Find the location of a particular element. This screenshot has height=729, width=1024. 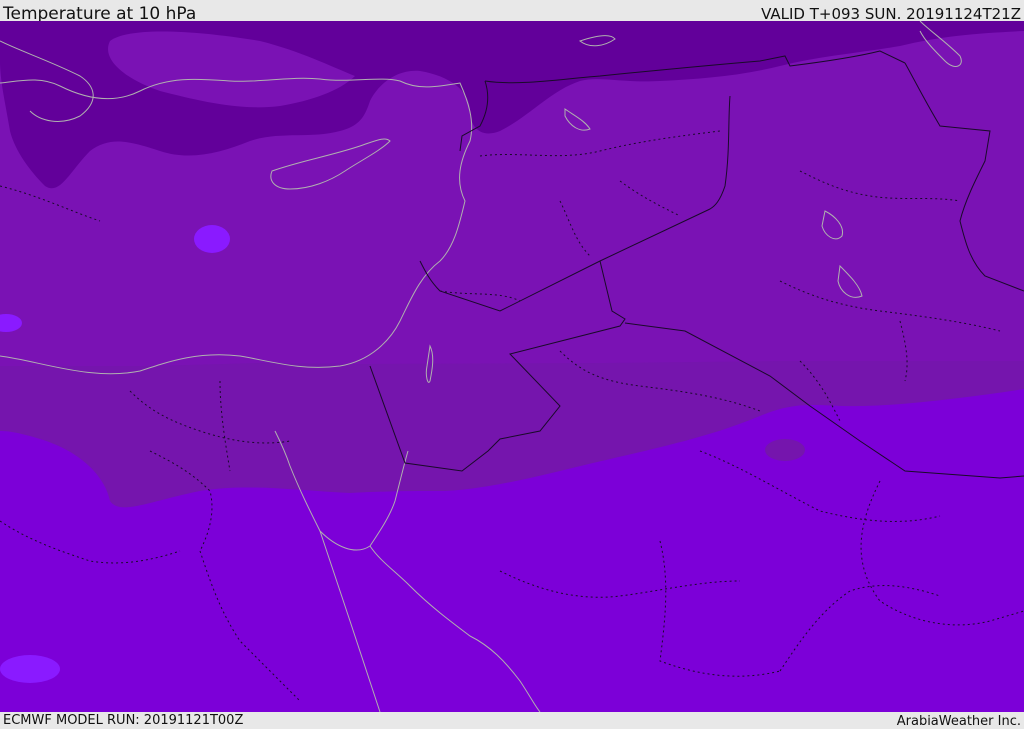

model-run: ECMWF MODEL RUN: 20191121T00Z is located at coordinates (123, 720).